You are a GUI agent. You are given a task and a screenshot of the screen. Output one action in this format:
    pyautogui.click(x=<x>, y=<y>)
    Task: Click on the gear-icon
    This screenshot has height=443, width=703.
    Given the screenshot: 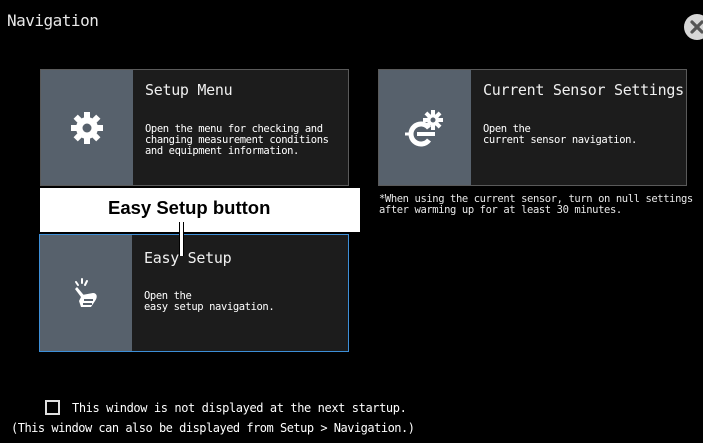 What is the action you would take?
    pyautogui.click(x=87, y=127)
    